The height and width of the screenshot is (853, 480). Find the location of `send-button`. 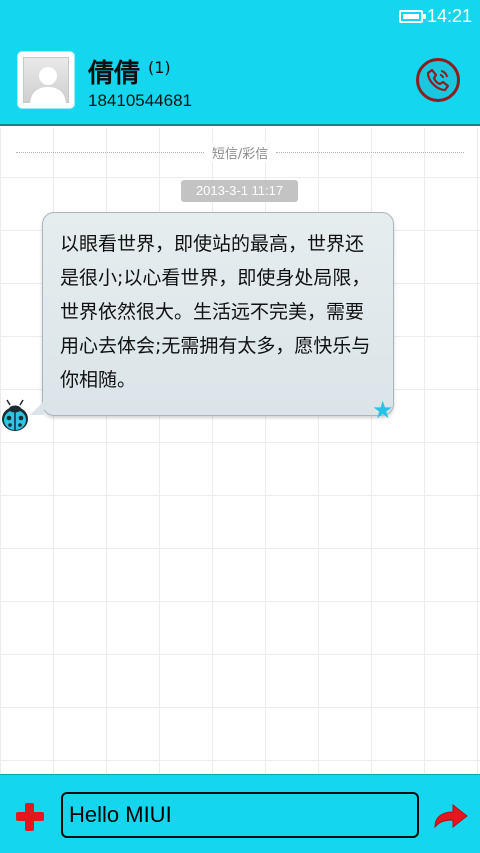

send-button is located at coordinates (451, 816).